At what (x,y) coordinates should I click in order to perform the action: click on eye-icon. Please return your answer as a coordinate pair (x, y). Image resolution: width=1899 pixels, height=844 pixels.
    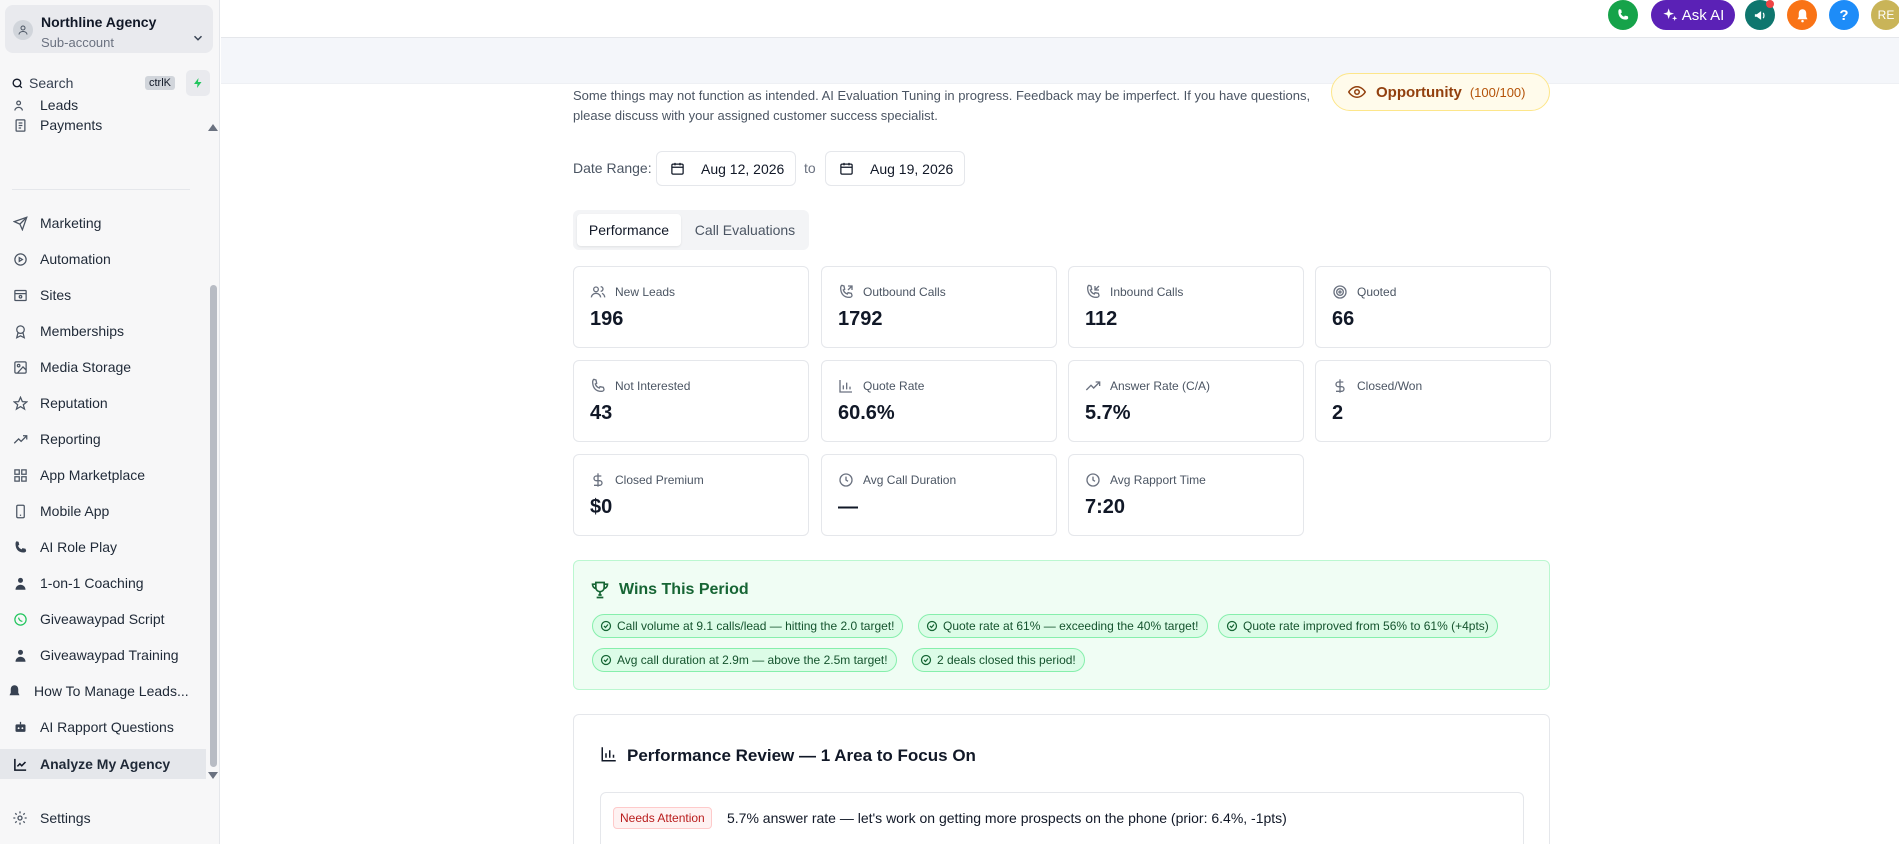
    Looking at the image, I should click on (1357, 92).